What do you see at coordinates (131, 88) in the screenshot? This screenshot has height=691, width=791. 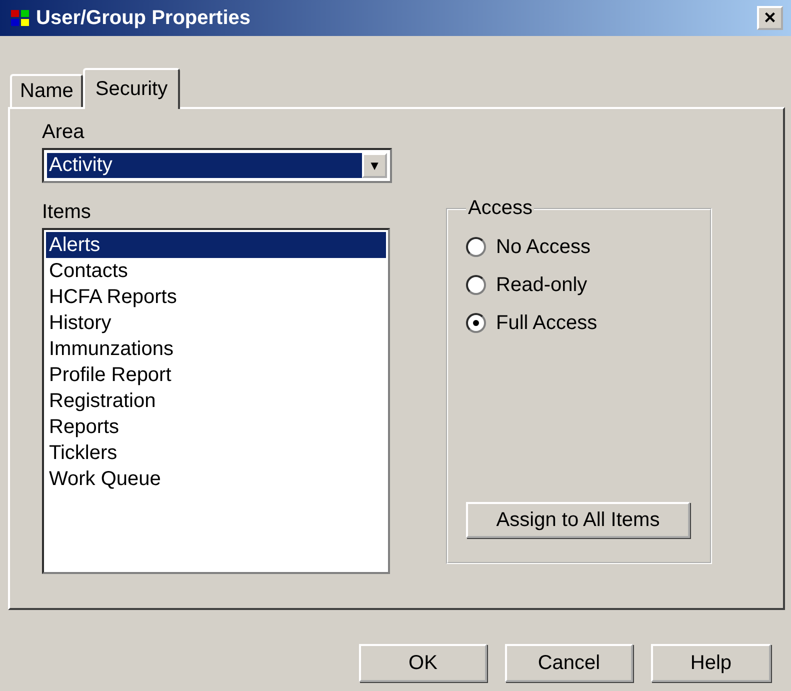 I see `tab: Security` at bounding box center [131, 88].